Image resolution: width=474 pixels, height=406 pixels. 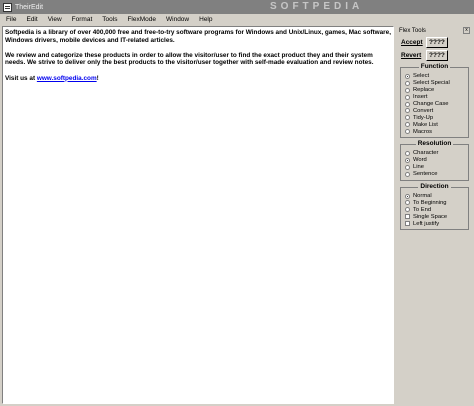 I want to click on function-option-insert: Insert, so click(x=435, y=97).